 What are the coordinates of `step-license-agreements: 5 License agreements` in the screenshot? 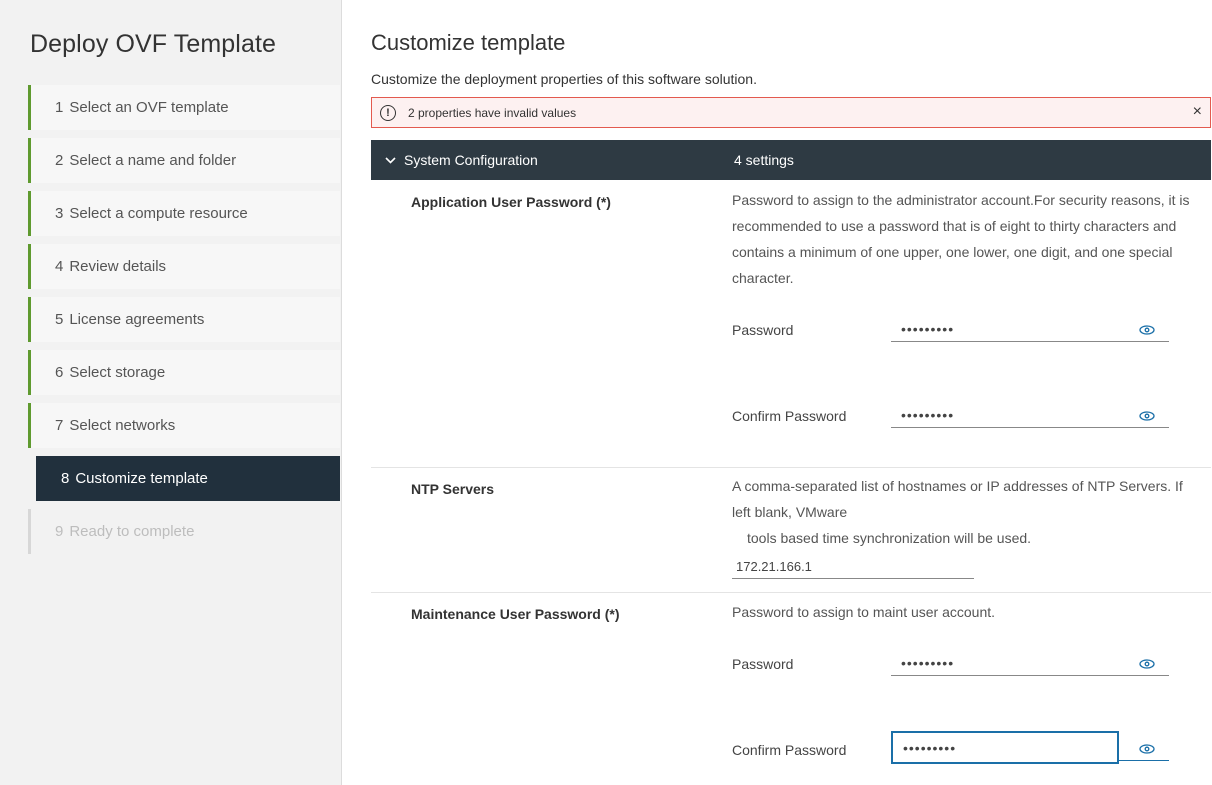 It's located at (184, 319).